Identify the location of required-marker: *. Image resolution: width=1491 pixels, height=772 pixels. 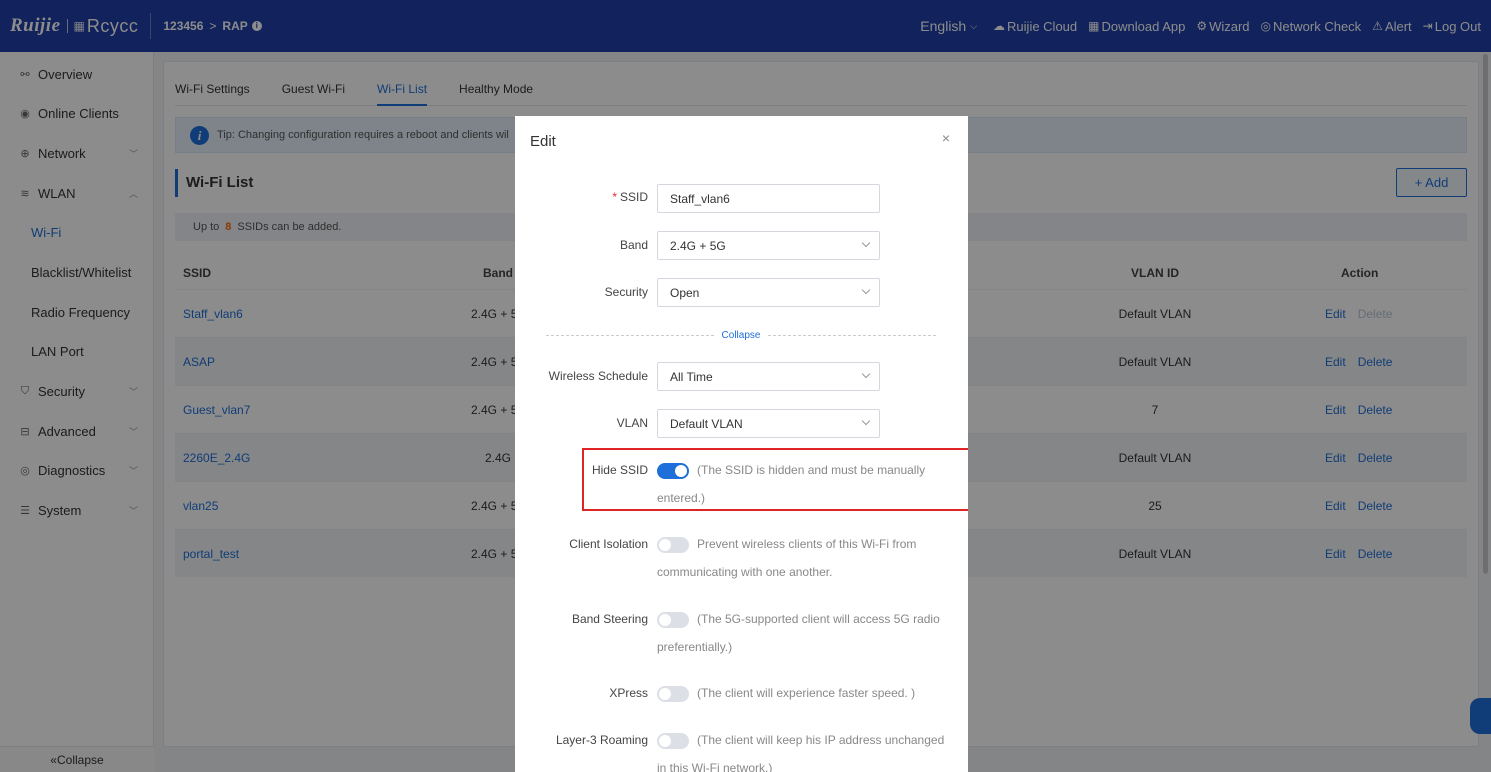
(614, 197).